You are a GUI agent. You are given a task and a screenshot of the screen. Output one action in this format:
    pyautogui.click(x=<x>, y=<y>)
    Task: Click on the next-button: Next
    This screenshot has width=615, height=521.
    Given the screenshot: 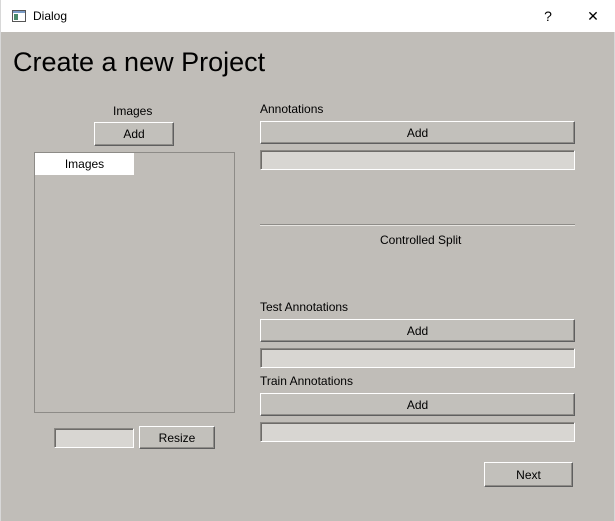 What is the action you would take?
    pyautogui.click(x=528, y=474)
    